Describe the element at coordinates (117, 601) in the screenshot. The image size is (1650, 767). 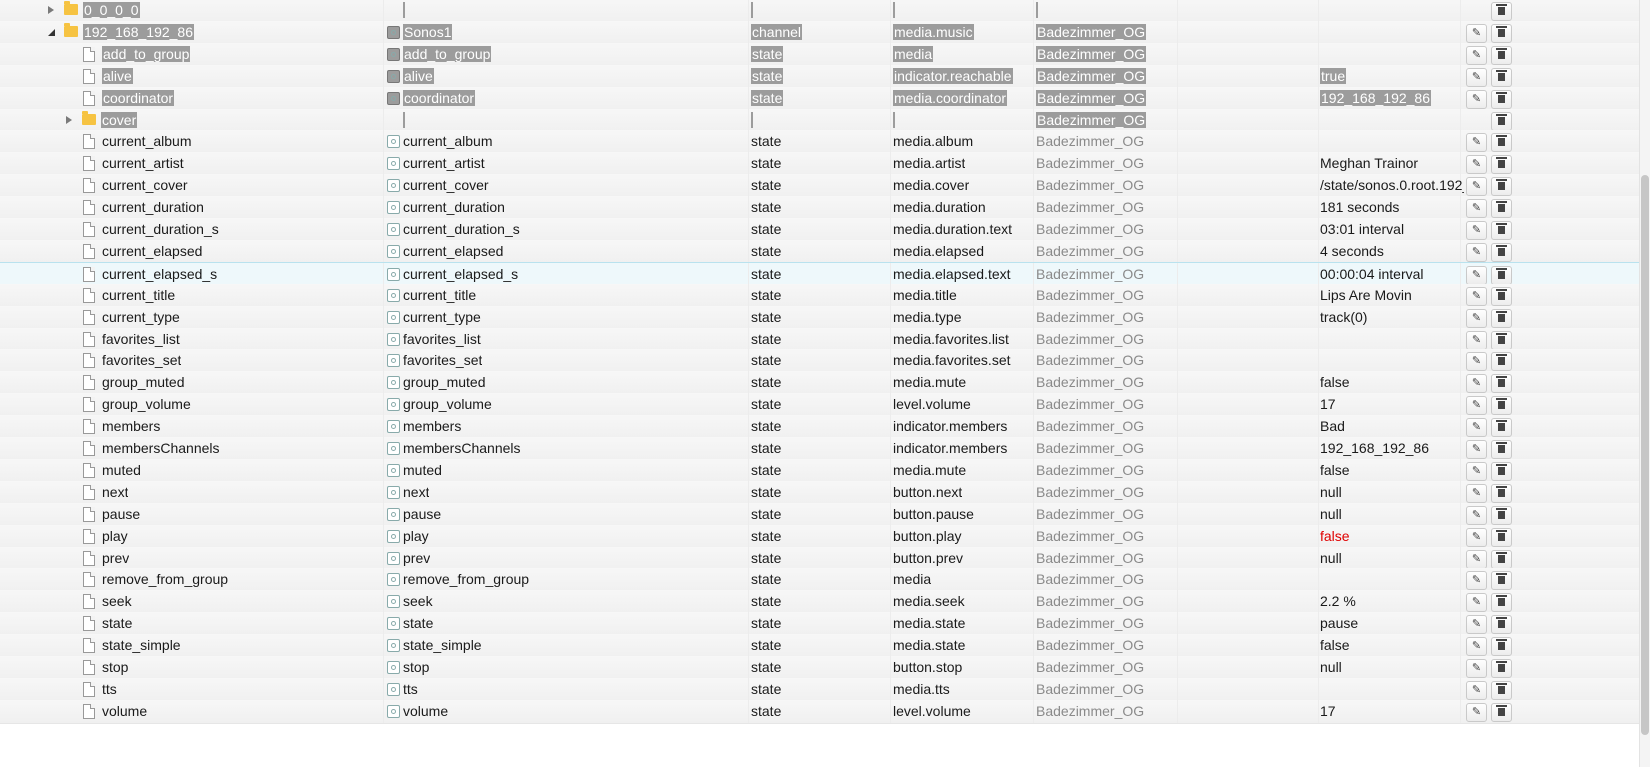
I see `object-id: seek` at that location.